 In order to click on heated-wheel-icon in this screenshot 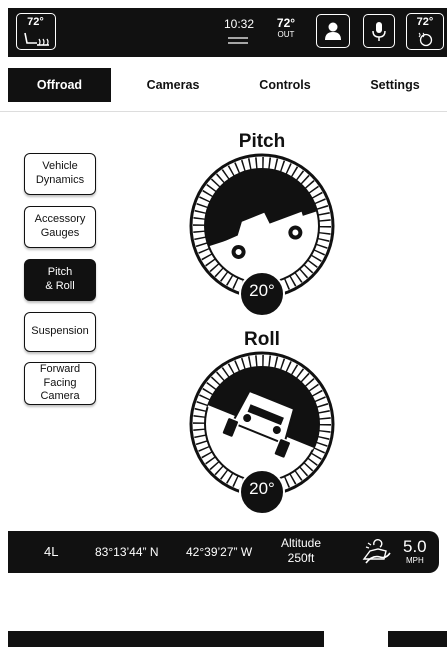, I will do `click(425, 39)`.